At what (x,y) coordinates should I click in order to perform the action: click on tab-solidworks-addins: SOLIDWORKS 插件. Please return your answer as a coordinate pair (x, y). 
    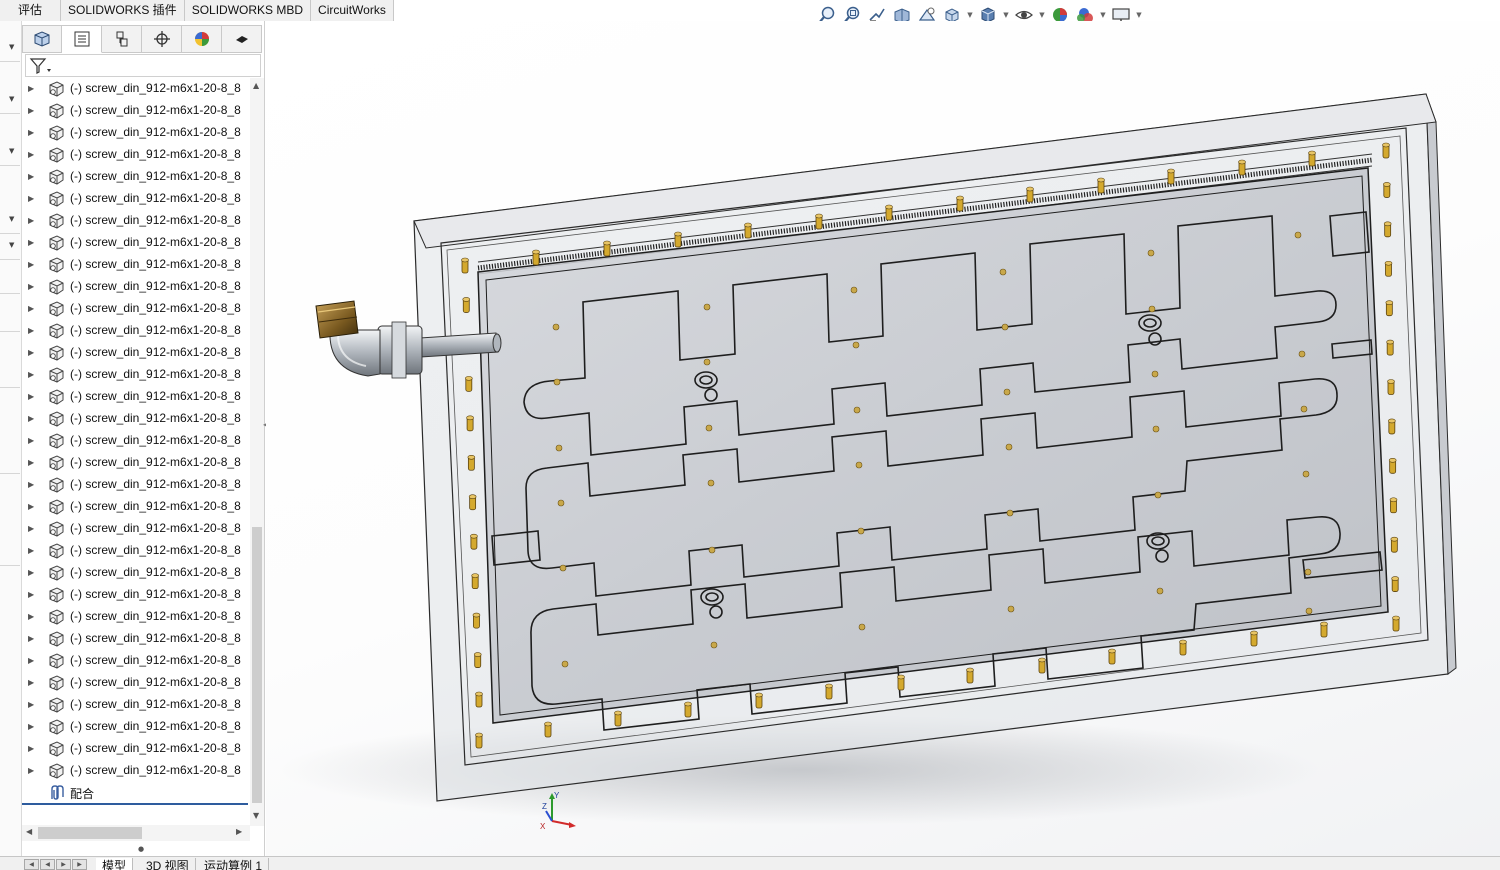
    Looking at the image, I should click on (123, 10).